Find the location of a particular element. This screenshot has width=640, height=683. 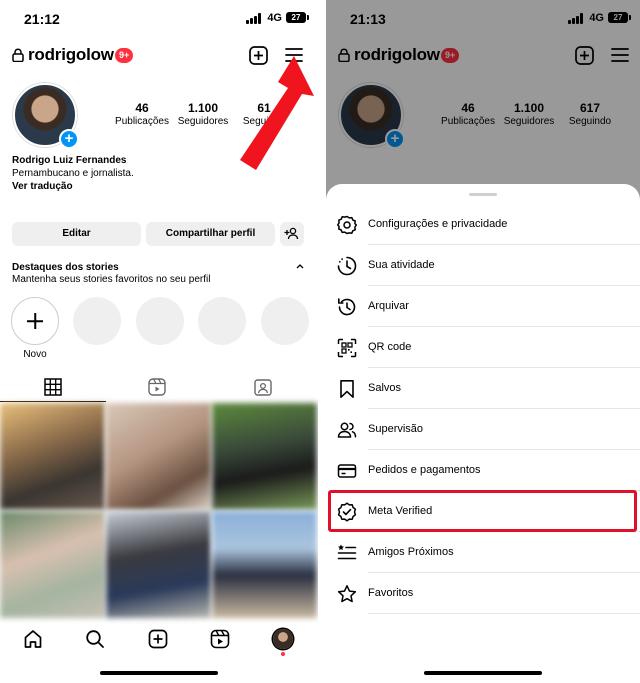

menu-item-label: Favoritos is located at coordinates (391, 593).